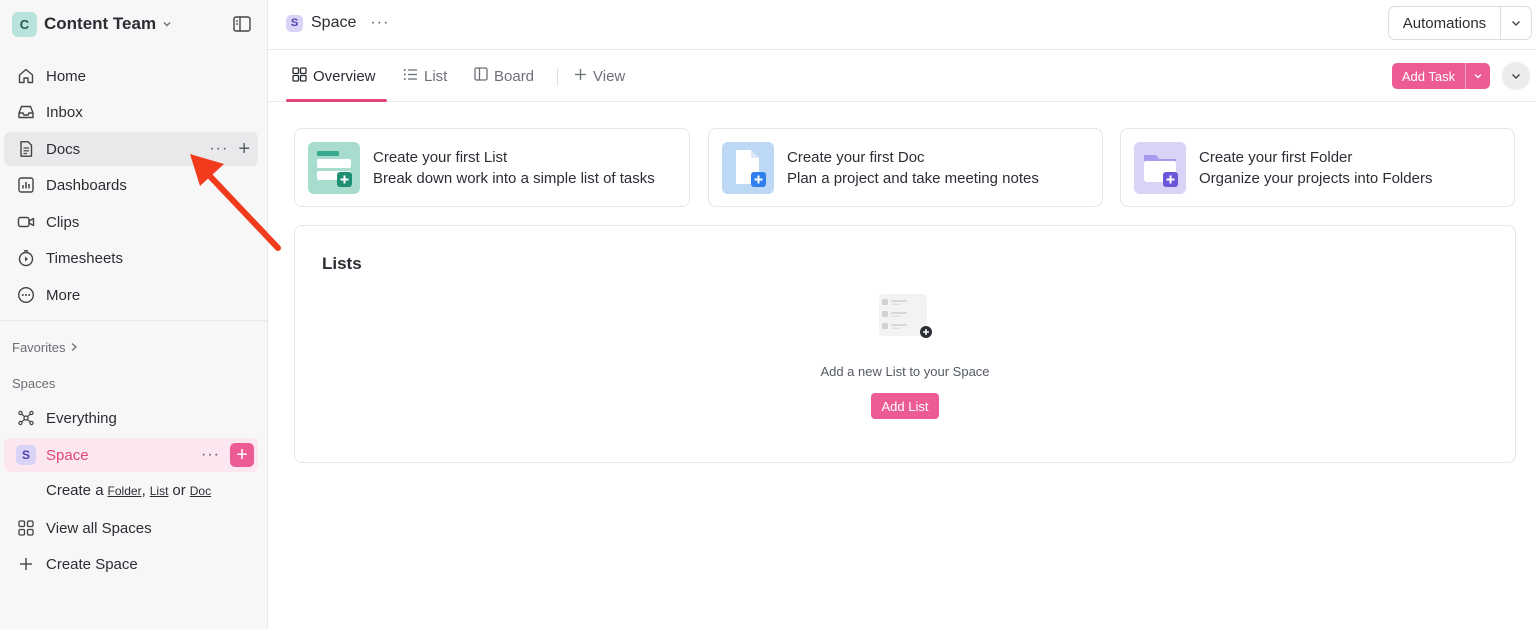 The image size is (1536, 629). What do you see at coordinates (26, 76) in the screenshot?
I see `home-icon` at bounding box center [26, 76].